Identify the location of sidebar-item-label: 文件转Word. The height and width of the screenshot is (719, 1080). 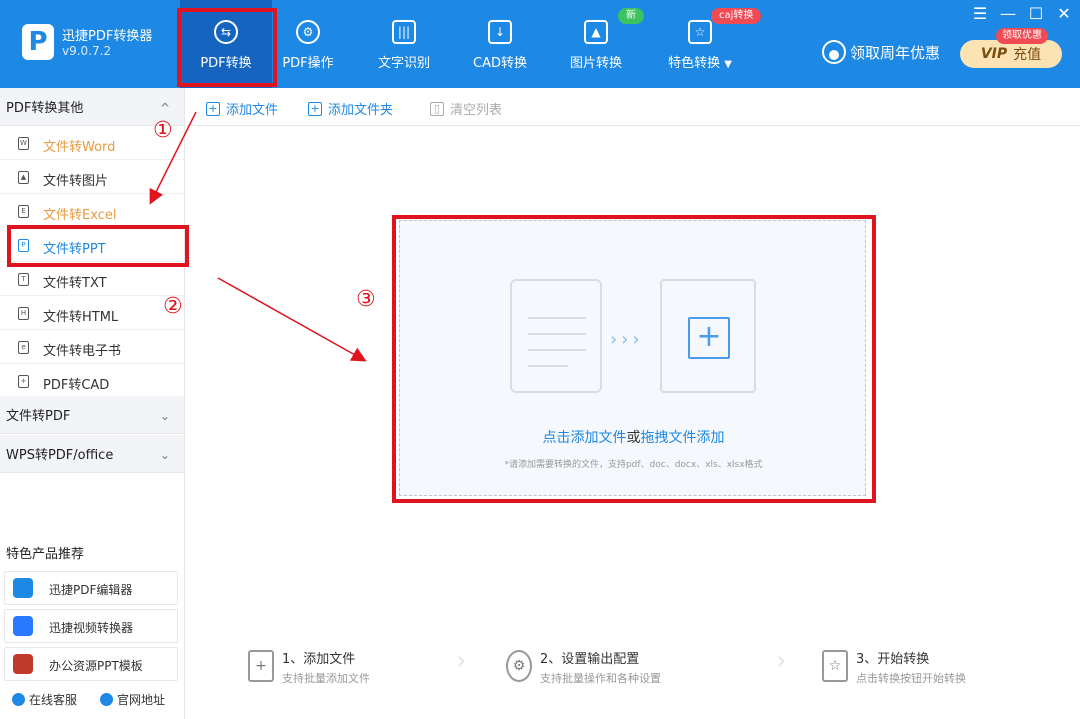
(79, 147).